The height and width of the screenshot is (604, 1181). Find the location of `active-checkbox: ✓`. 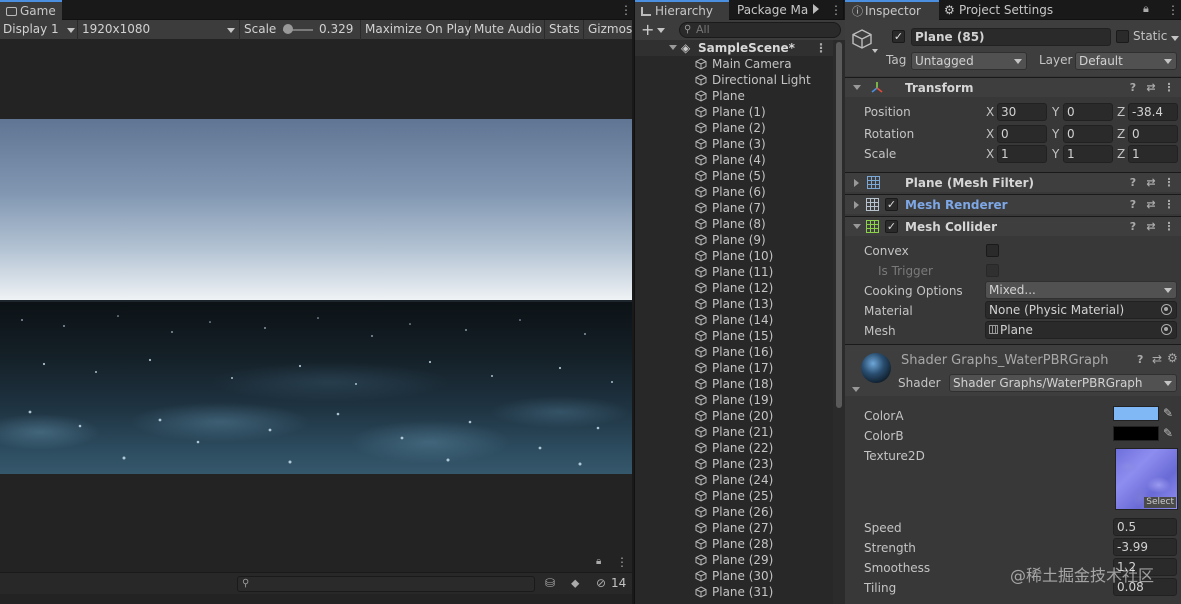

active-checkbox: ✓ is located at coordinates (898, 36).